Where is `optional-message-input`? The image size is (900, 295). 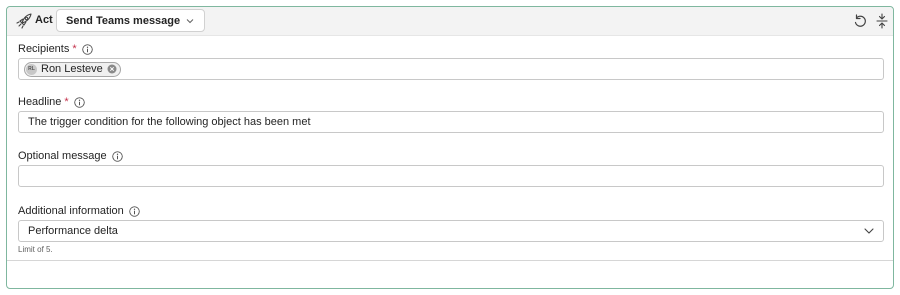 optional-message-input is located at coordinates (451, 176).